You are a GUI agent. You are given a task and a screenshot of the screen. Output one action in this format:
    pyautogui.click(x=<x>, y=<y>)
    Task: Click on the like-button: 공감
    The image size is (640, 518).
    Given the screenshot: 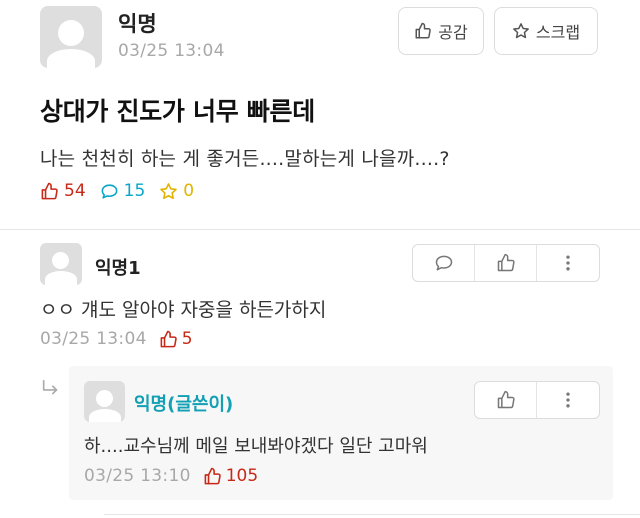 What is the action you would take?
    pyautogui.click(x=441, y=31)
    